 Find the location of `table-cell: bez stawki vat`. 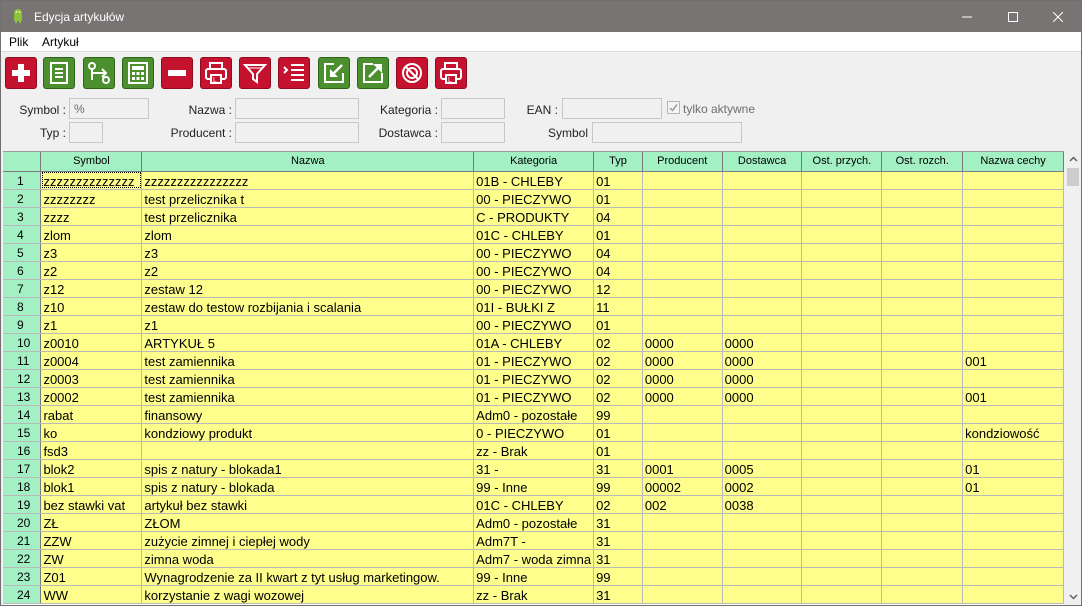

table-cell: bez stawki vat is located at coordinates (91, 504).